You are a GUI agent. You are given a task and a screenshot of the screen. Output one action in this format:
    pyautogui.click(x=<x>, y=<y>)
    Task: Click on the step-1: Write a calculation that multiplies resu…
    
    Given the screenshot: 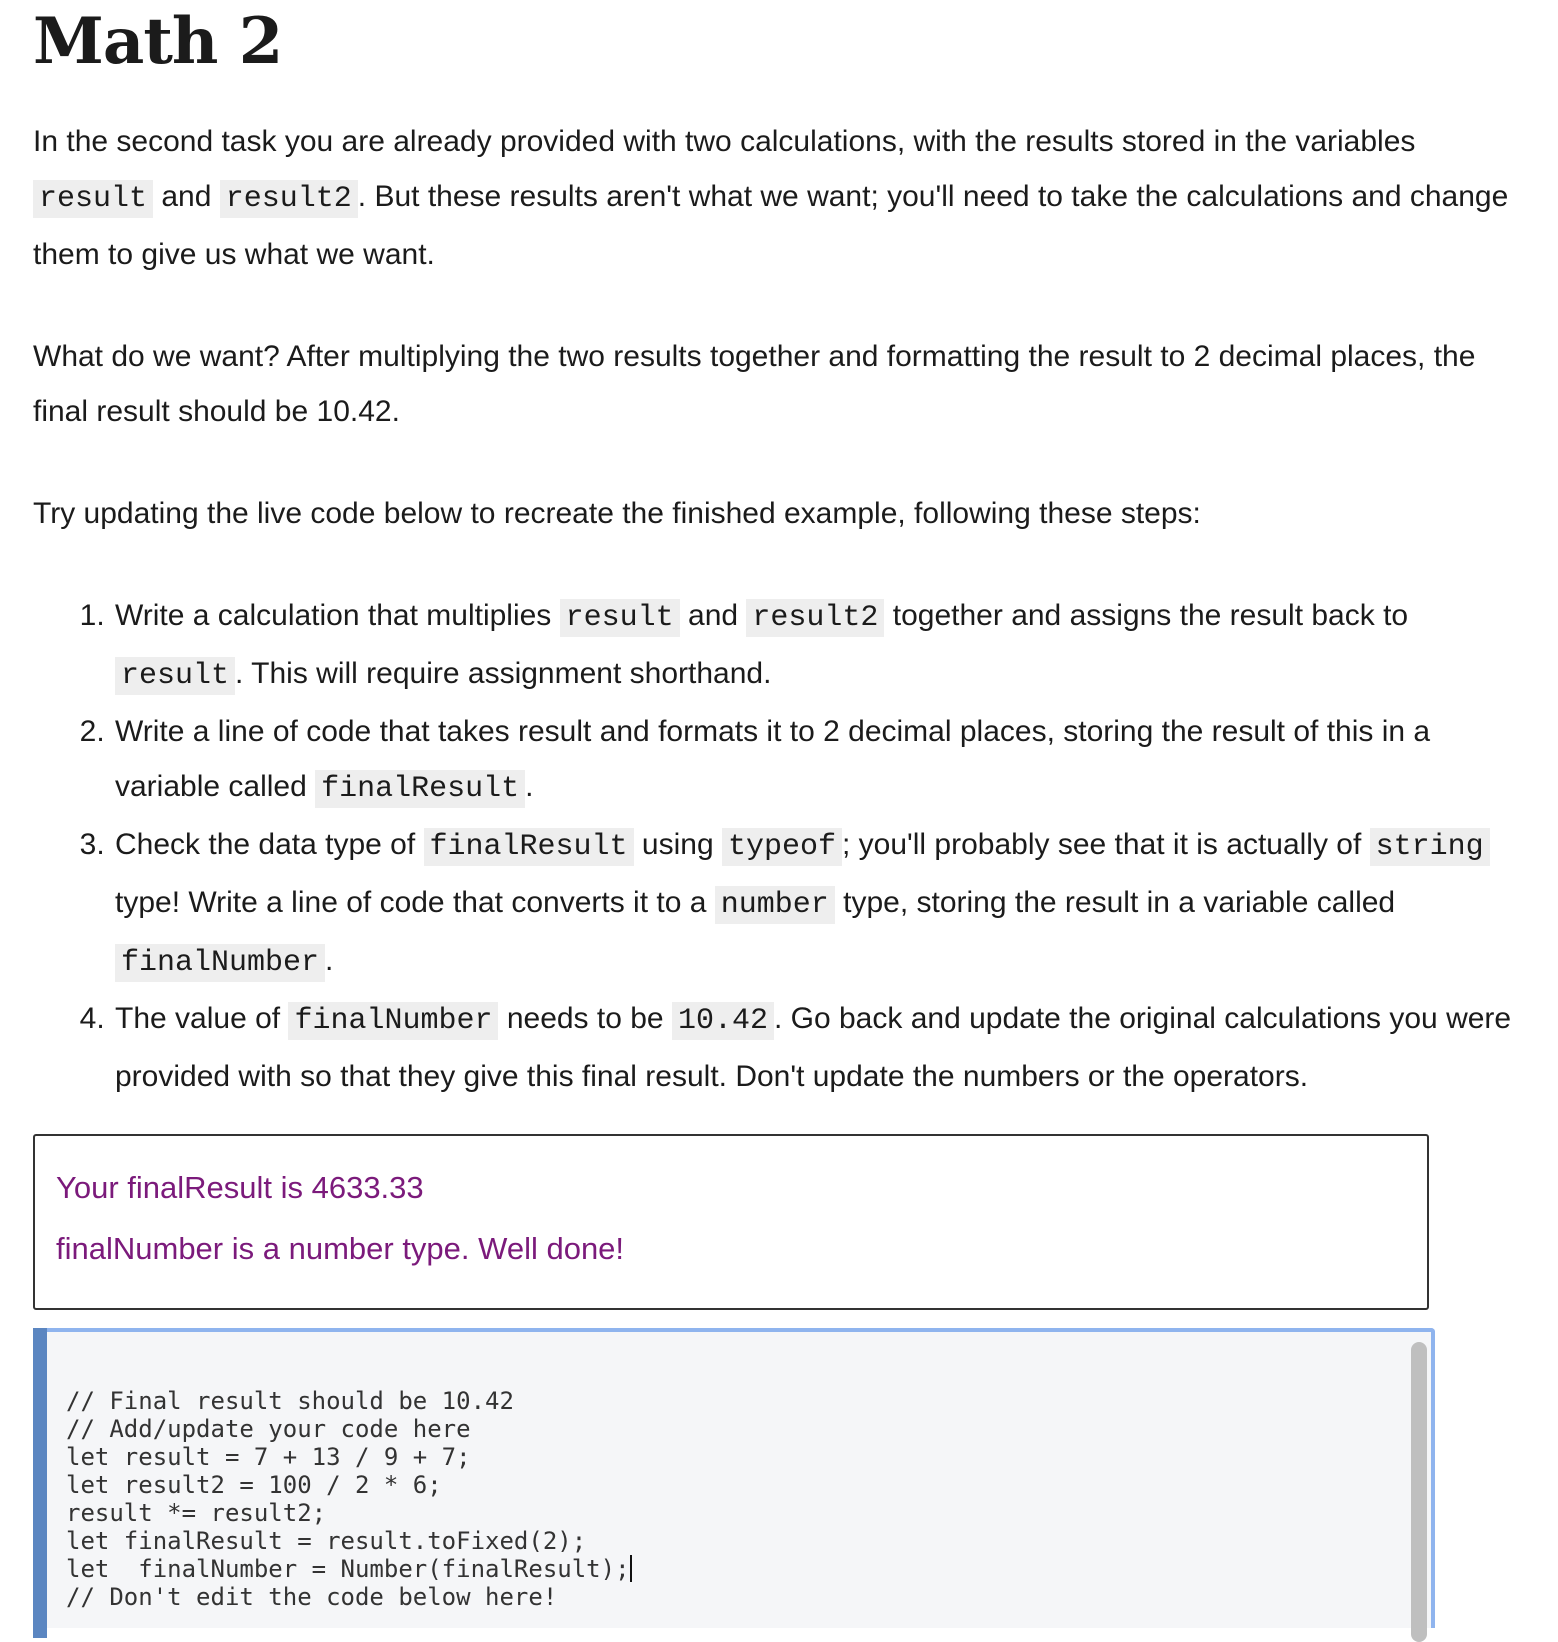 What is the action you would take?
    pyautogui.click(x=818, y=646)
    